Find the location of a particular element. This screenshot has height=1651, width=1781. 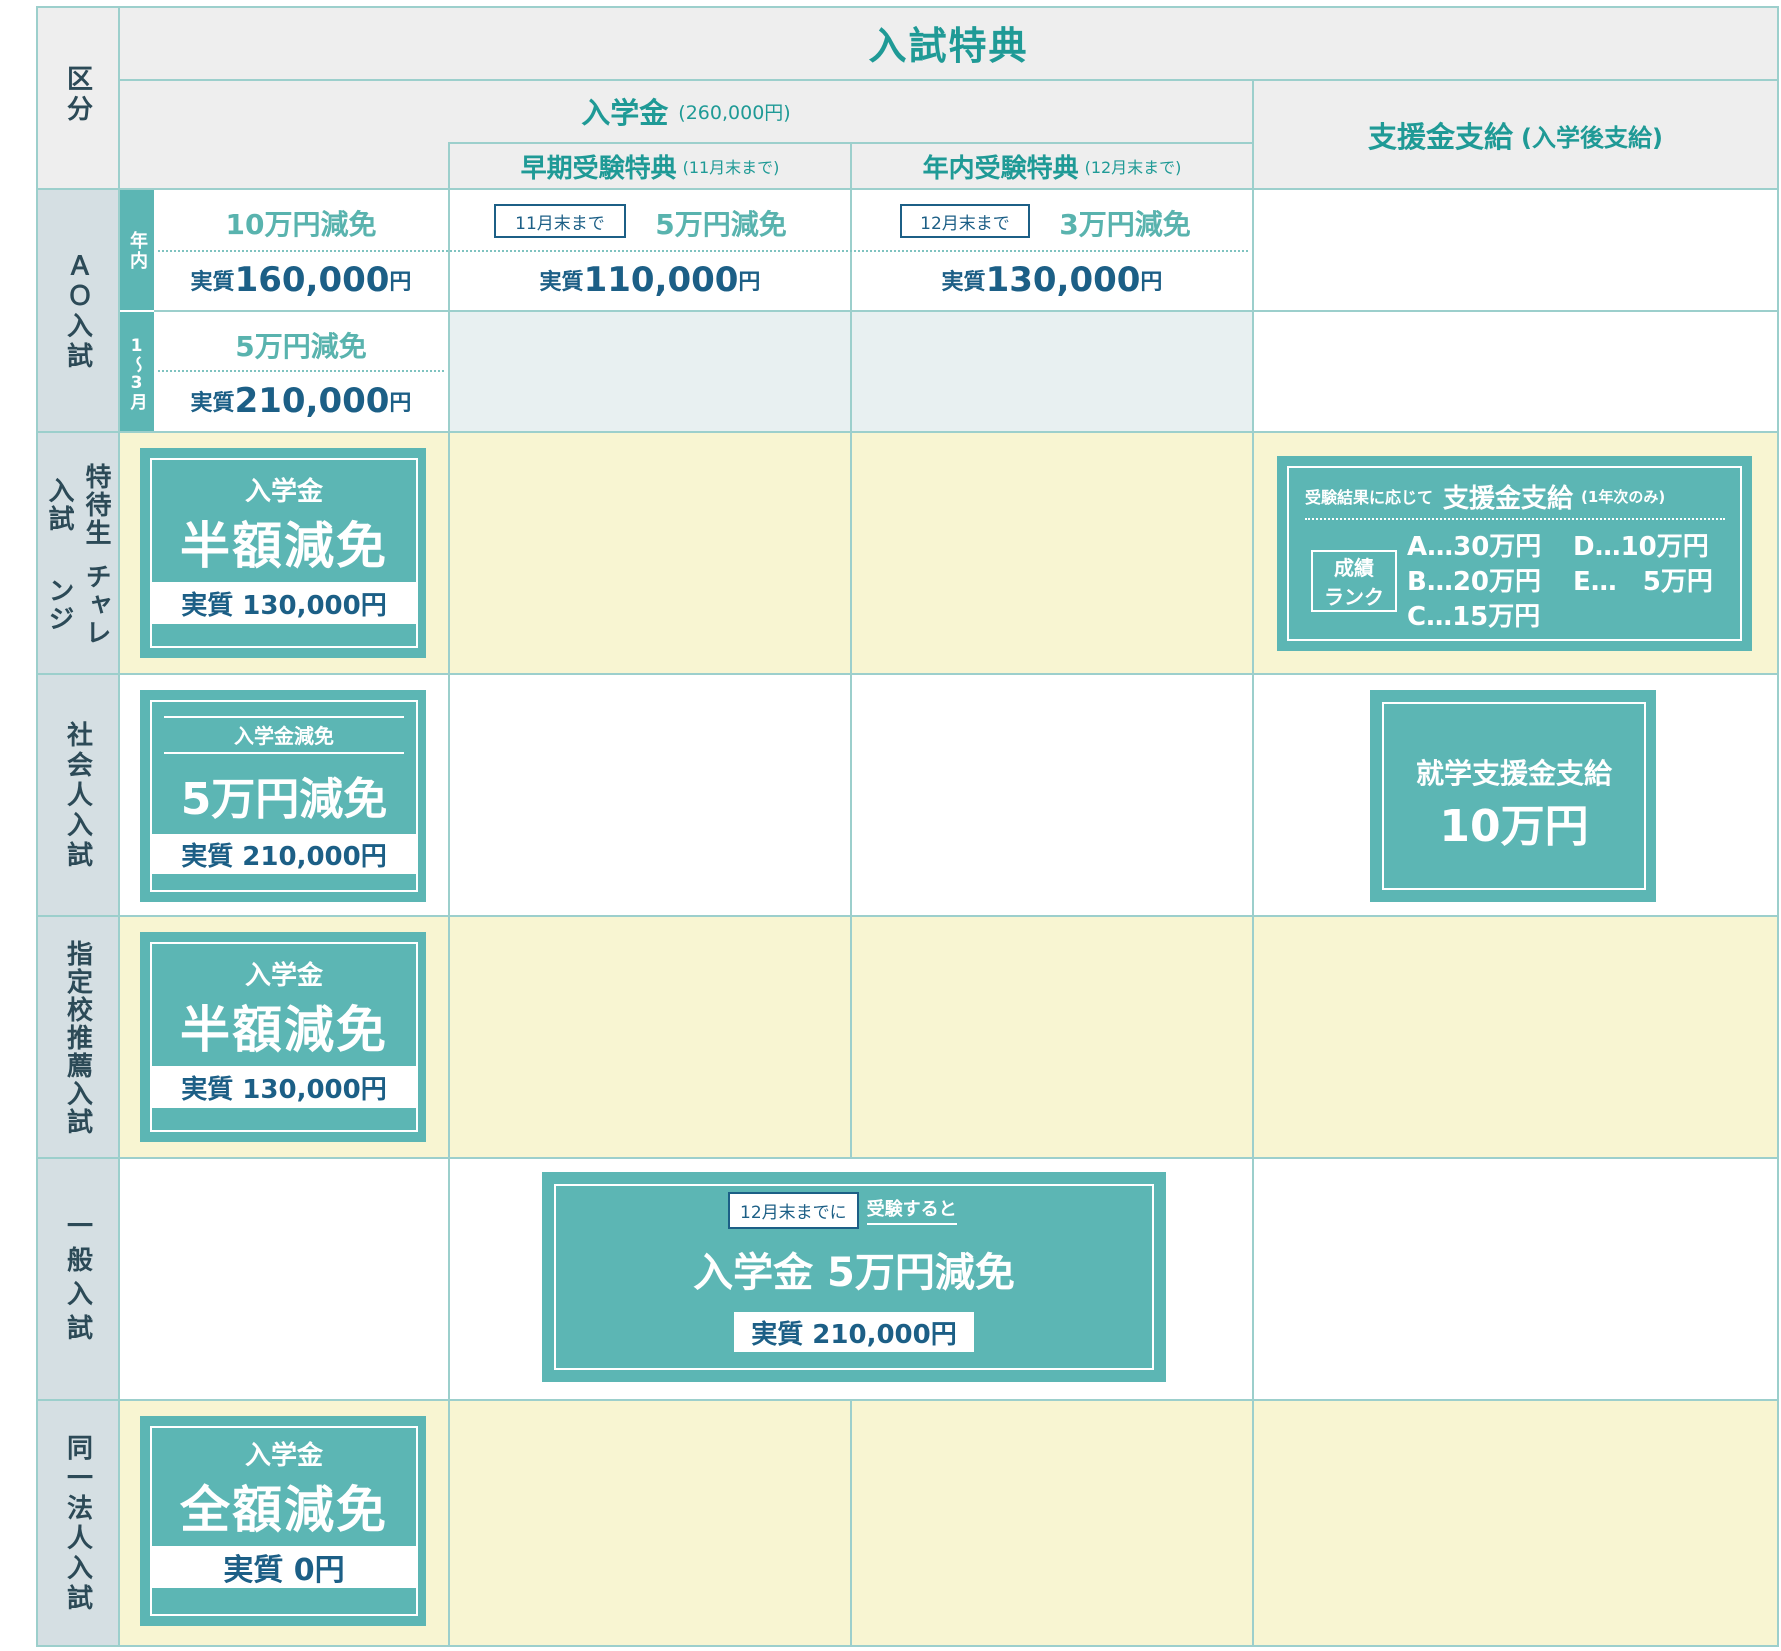

year-header: 年内受験特典 (12月末まで) is located at coordinates (1052, 166).